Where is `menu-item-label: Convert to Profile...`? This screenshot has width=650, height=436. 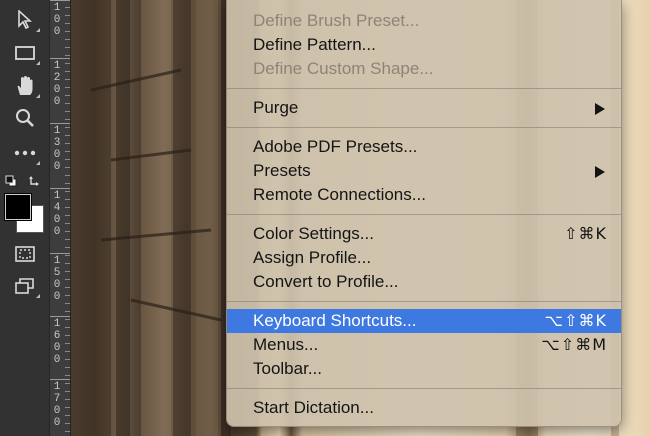
menu-item-label: Convert to Profile... is located at coordinates (326, 281).